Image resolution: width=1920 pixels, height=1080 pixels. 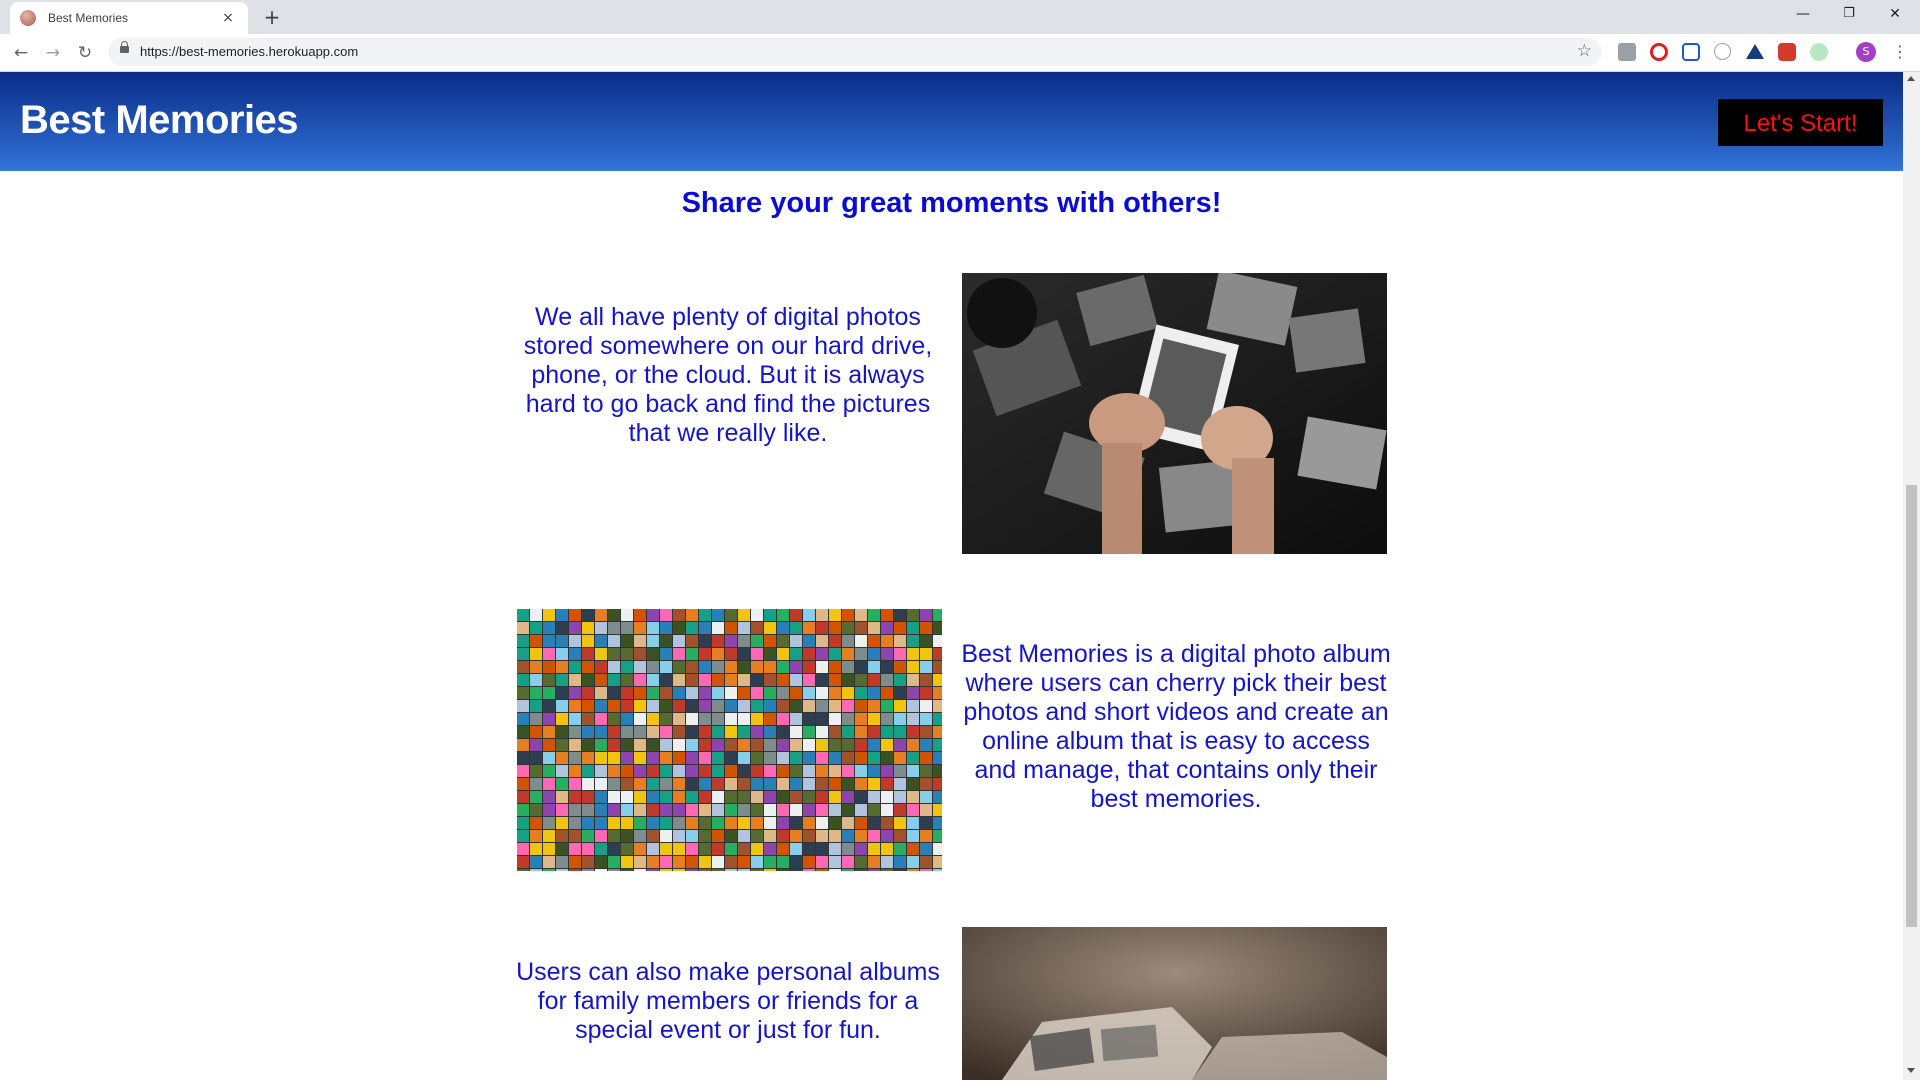 I want to click on page-scrollbar, so click(x=1911, y=576).